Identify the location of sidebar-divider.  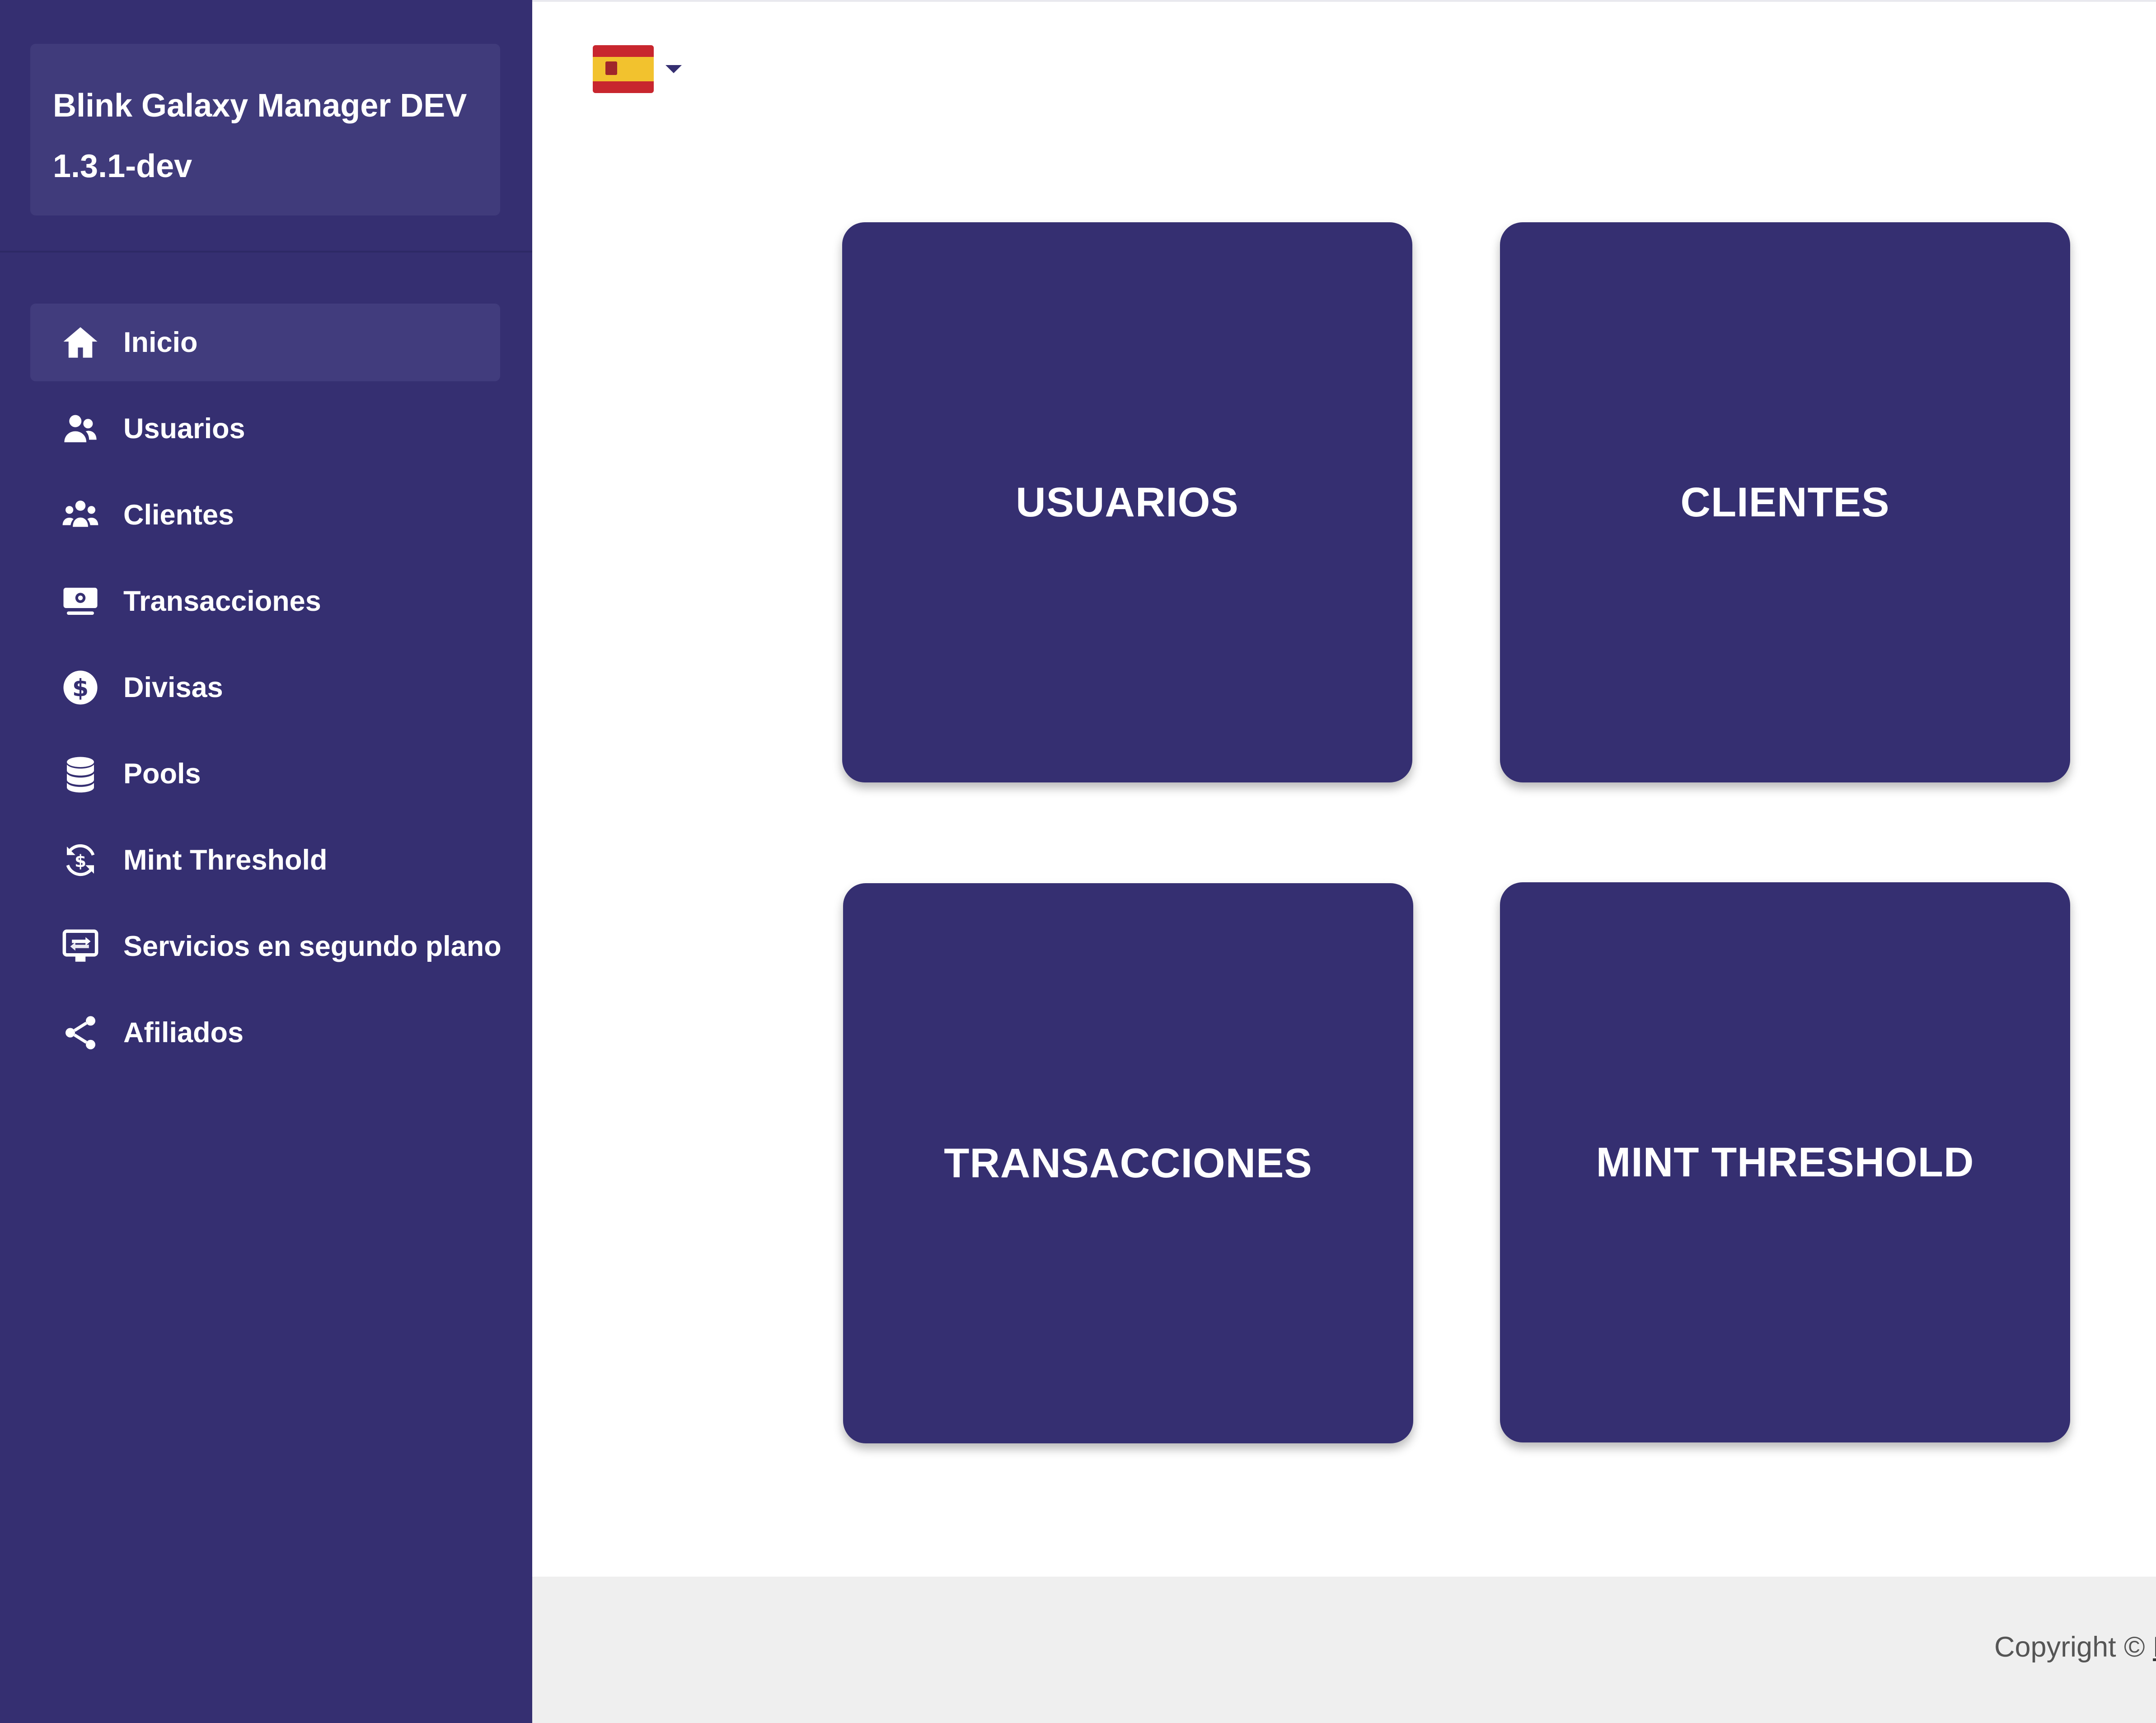
(266, 252).